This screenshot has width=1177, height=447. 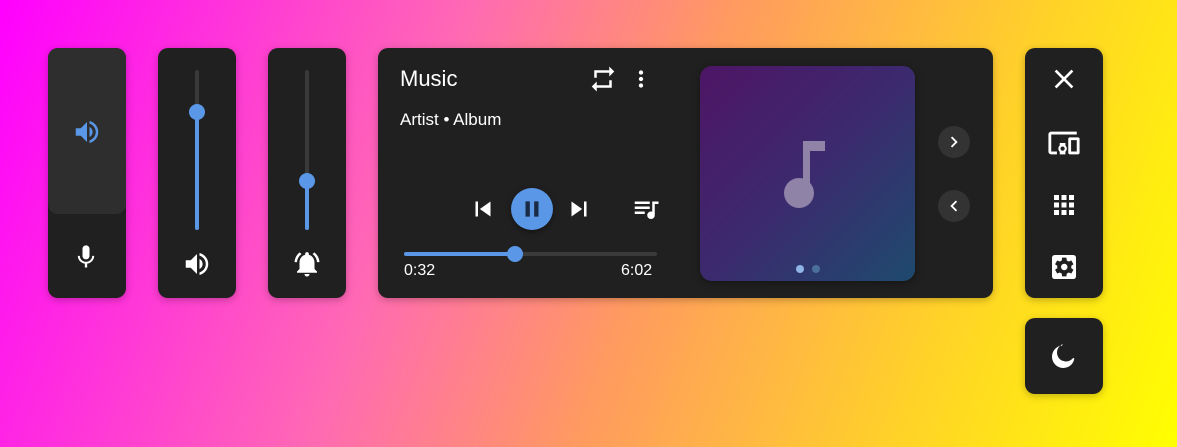 What do you see at coordinates (307, 181) in the screenshot?
I see `notification-volume-thumb` at bounding box center [307, 181].